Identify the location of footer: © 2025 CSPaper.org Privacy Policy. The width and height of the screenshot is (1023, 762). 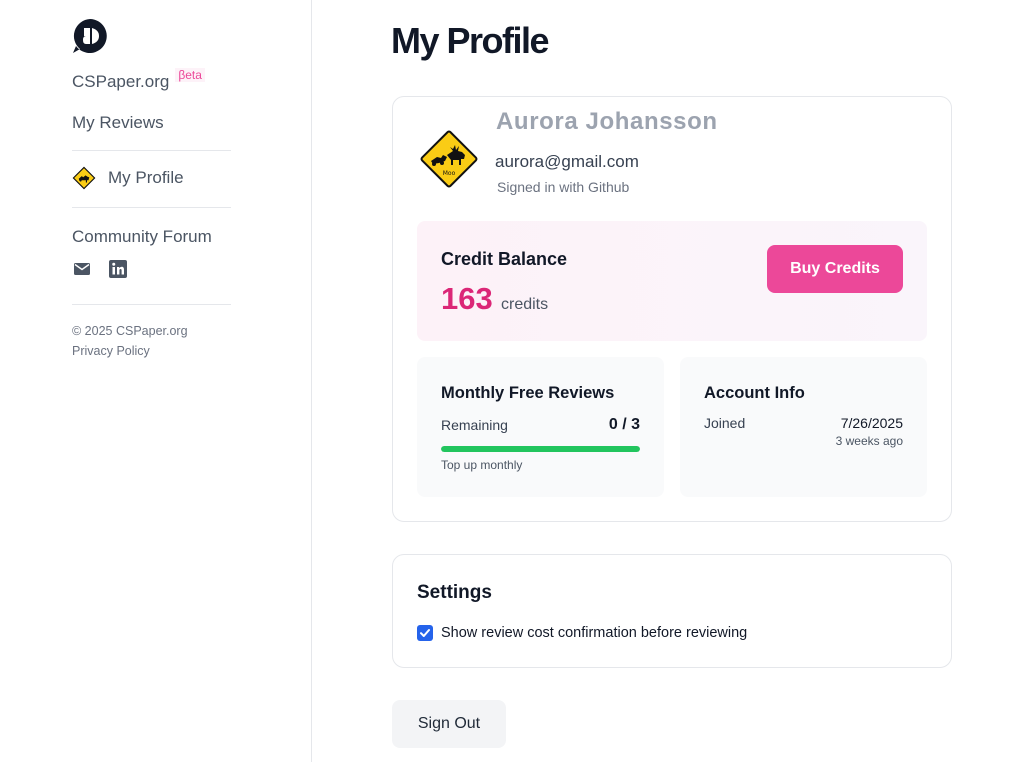
(130, 341).